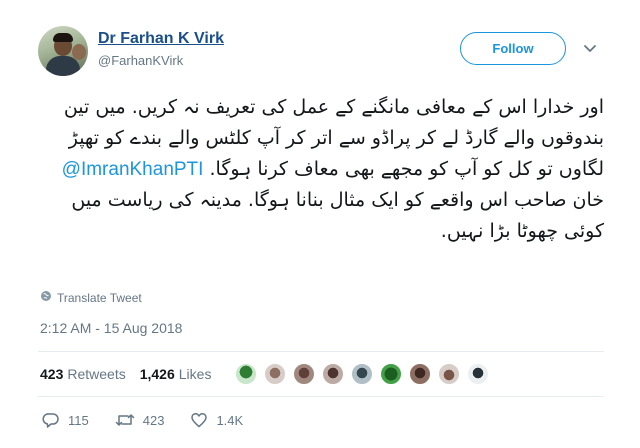  Describe the element at coordinates (157, 374) in the screenshot. I see `likes-count: 1,426` at that location.